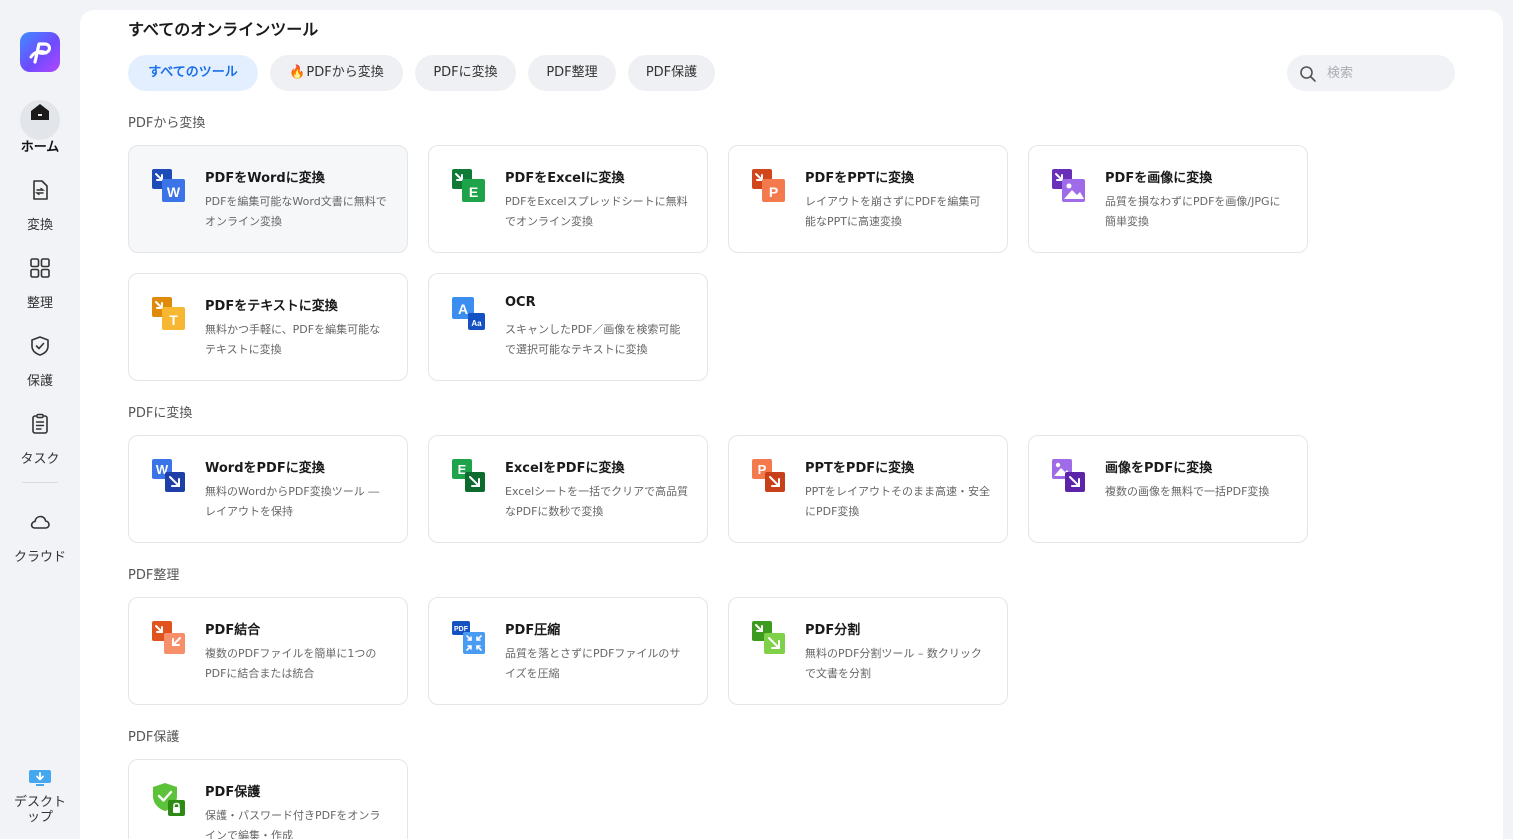 Image resolution: width=1513 pixels, height=839 pixels. Describe the element at coordinates (154, 737) in the screenshot. I see `section-title-protect-pdf: PDF保護` at that location.